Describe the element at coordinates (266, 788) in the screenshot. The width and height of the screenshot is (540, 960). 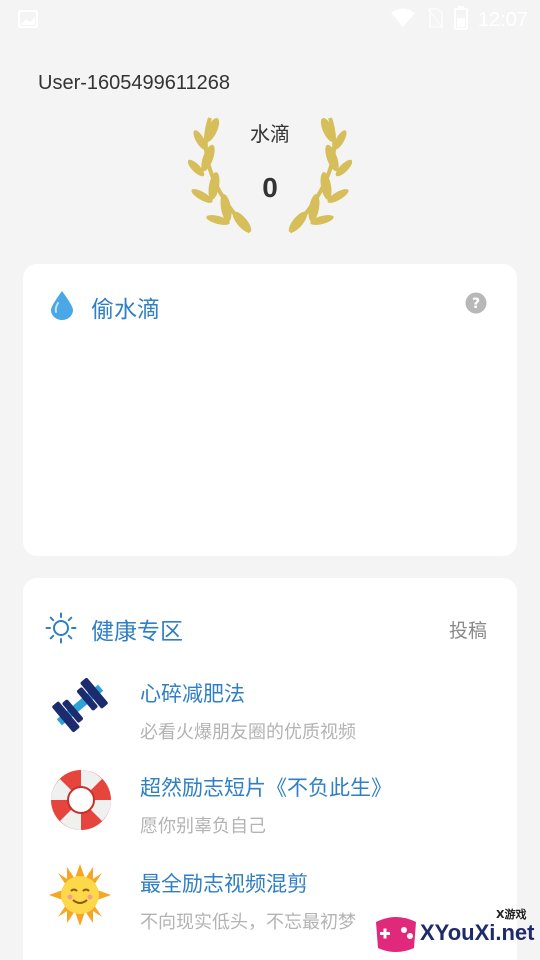
I see `item-title: 超然励志短片《不负此生》` at that location.